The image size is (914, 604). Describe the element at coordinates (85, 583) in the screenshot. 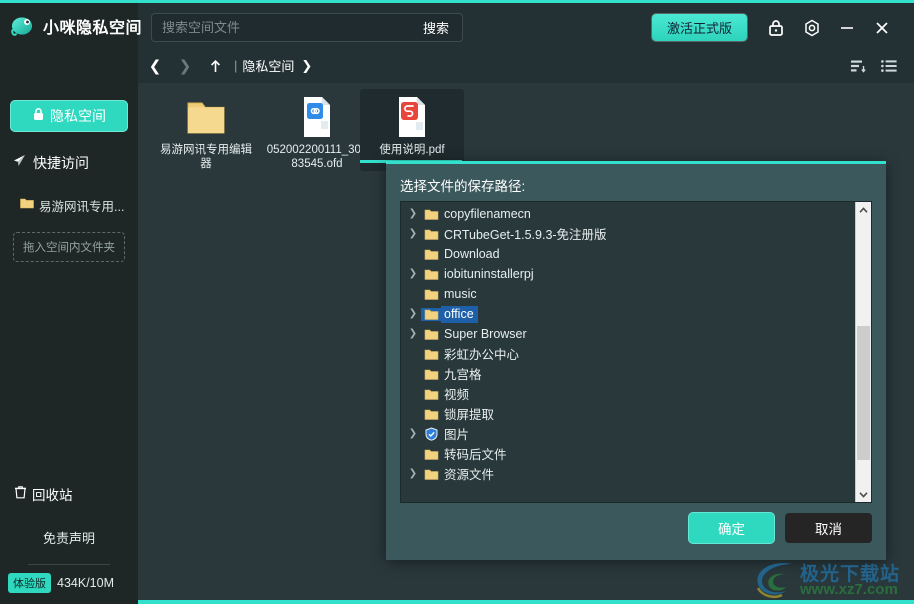

I see `quota-label: 434K/10M` at that location.